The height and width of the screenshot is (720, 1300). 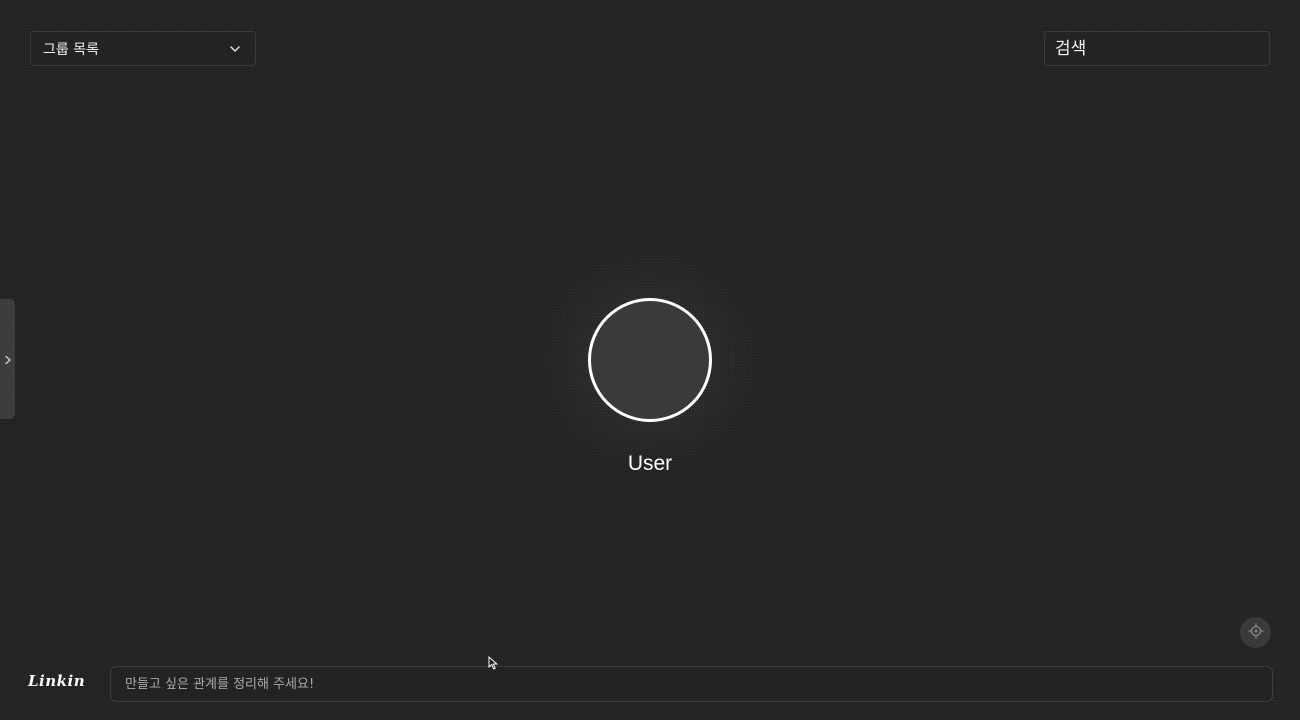 I want to click on sidebar-toggle-button, so click(x=7, y=359).